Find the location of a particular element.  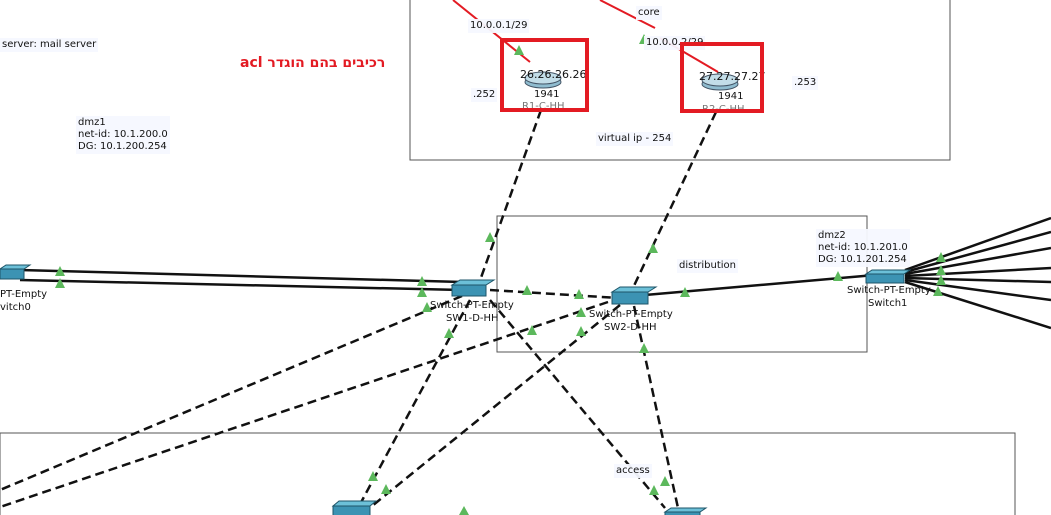

sw1-name: SW1-D-HH is located at coordinates (472, 318).